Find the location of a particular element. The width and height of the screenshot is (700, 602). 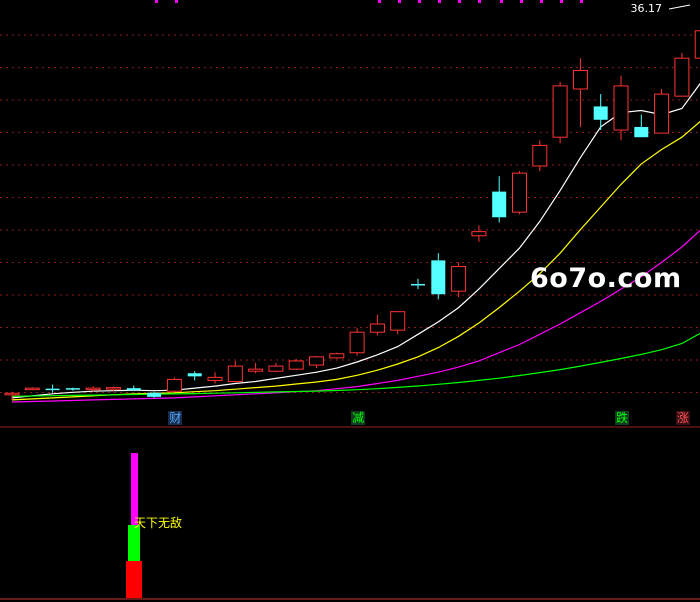

signal-marker: 涨 is located at coordinates (682, 418).